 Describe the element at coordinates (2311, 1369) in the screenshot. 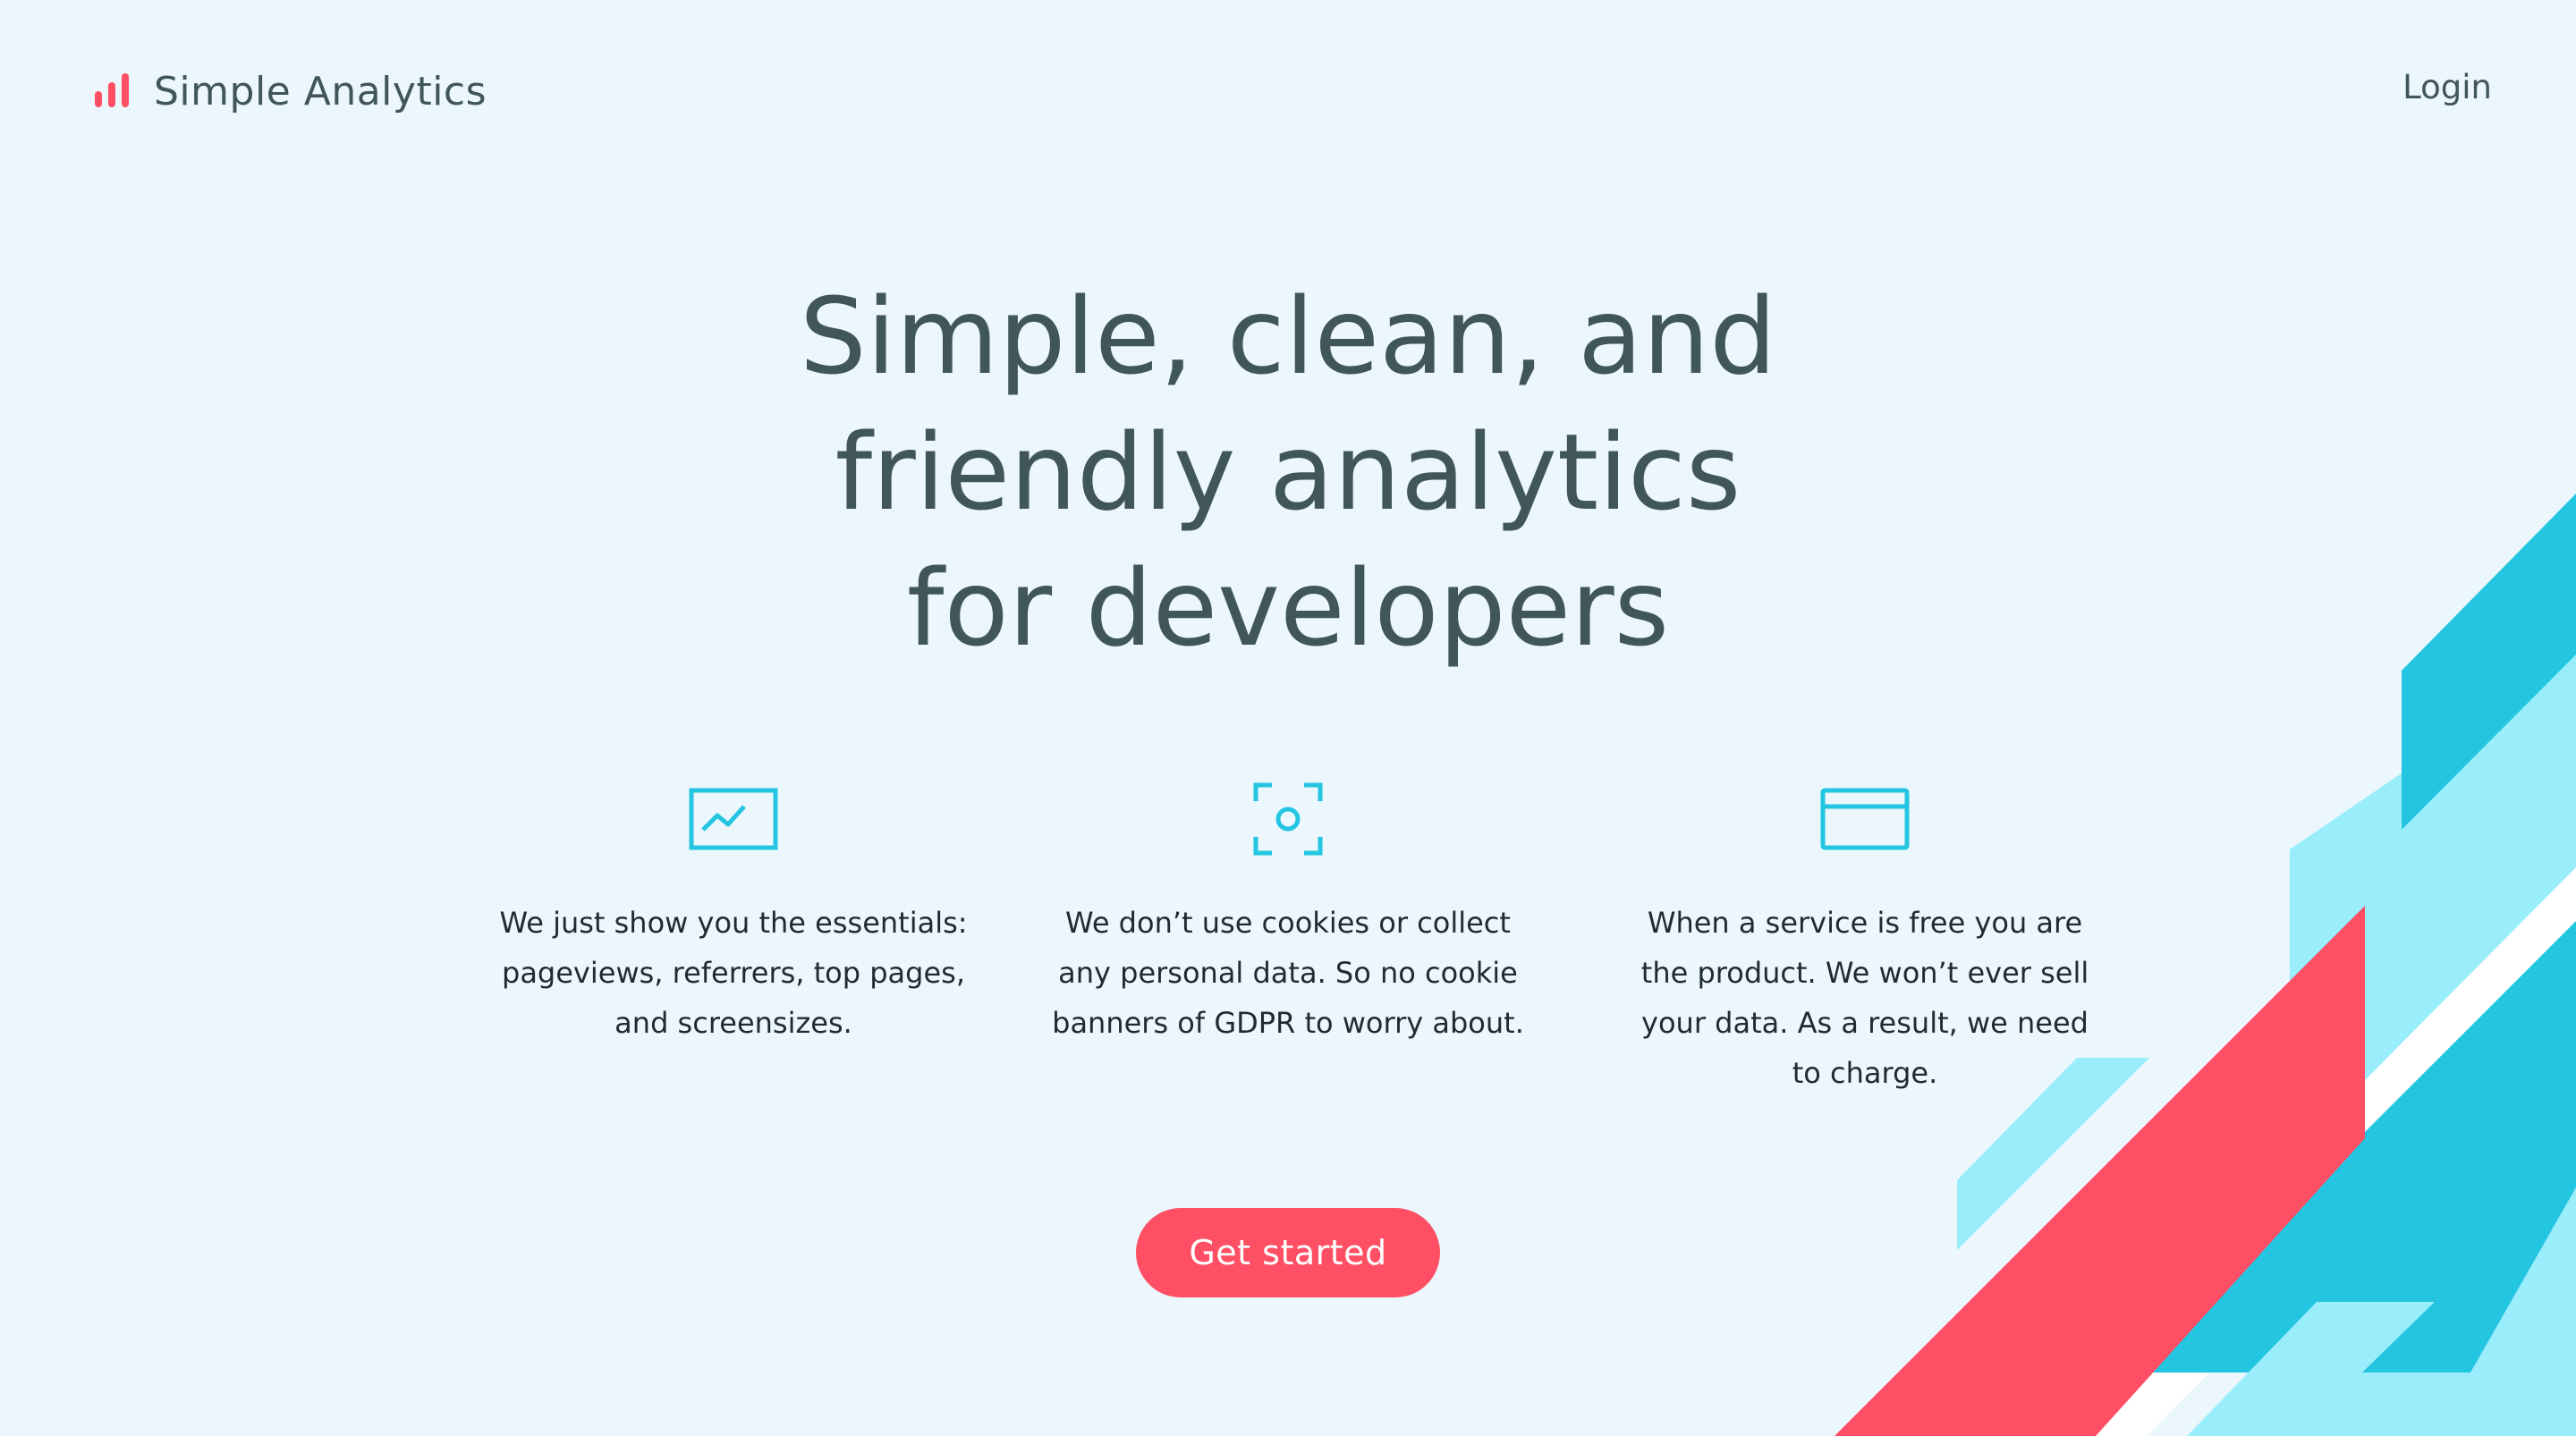

I see `stripe-light-blue-bottom` at that location.